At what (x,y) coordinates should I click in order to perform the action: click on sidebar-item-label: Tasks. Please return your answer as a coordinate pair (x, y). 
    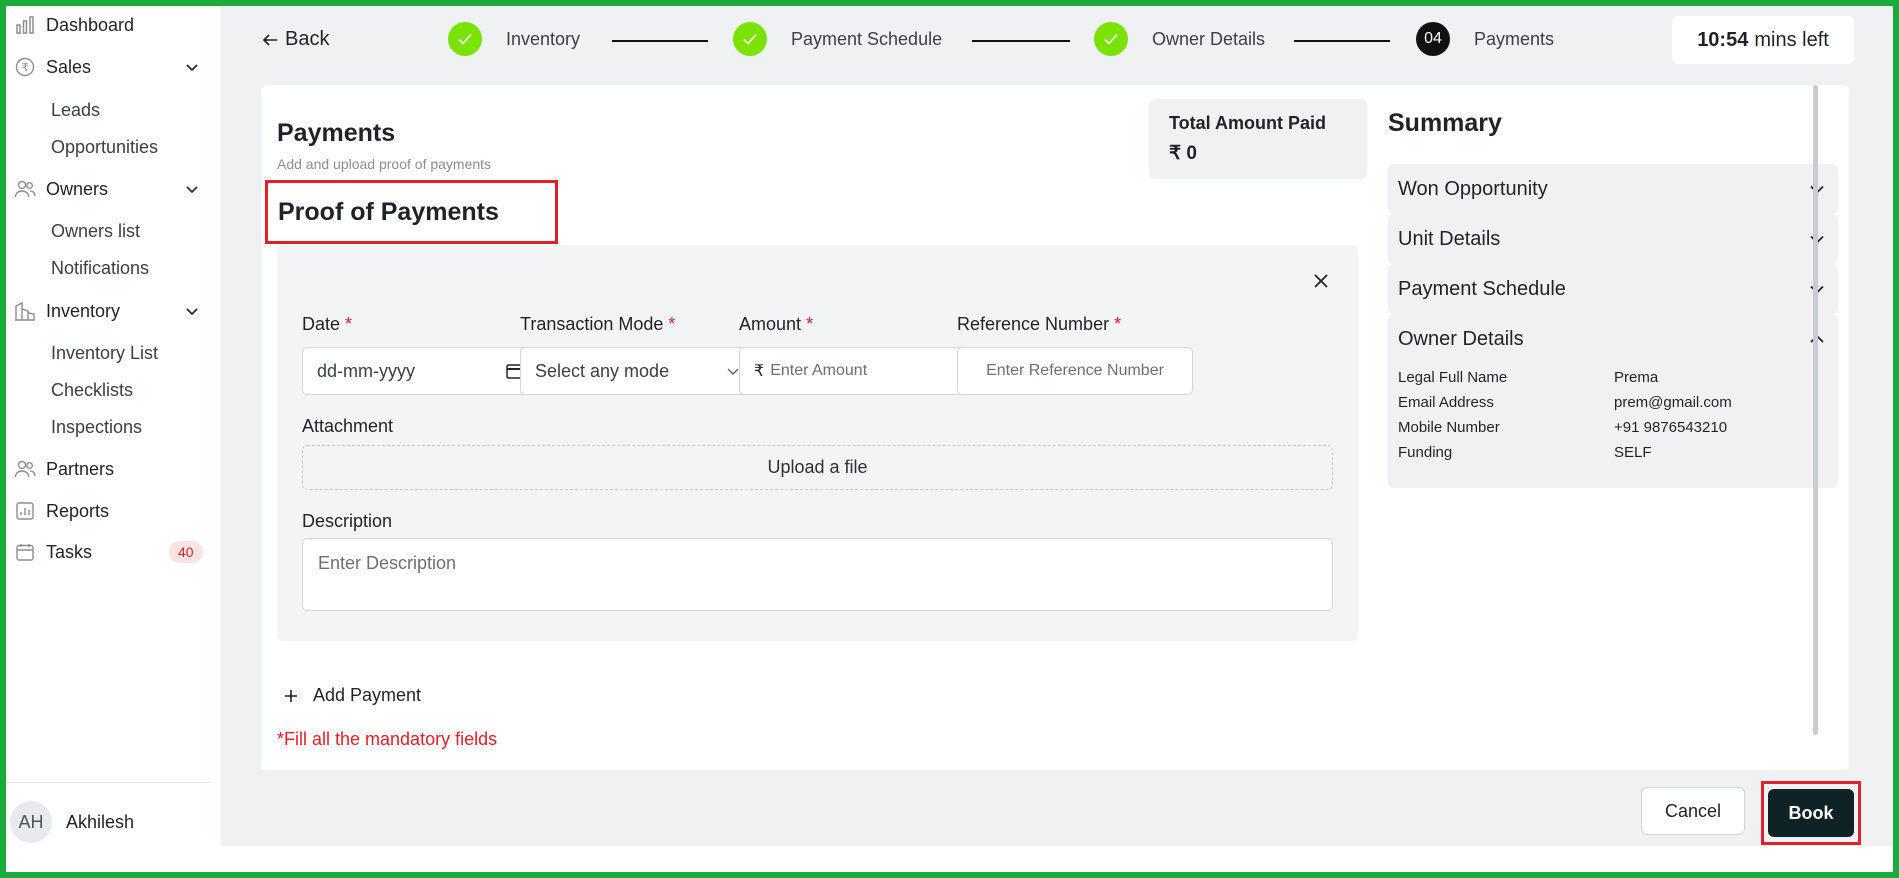
    Looking at the image, I should click on (69, 551).